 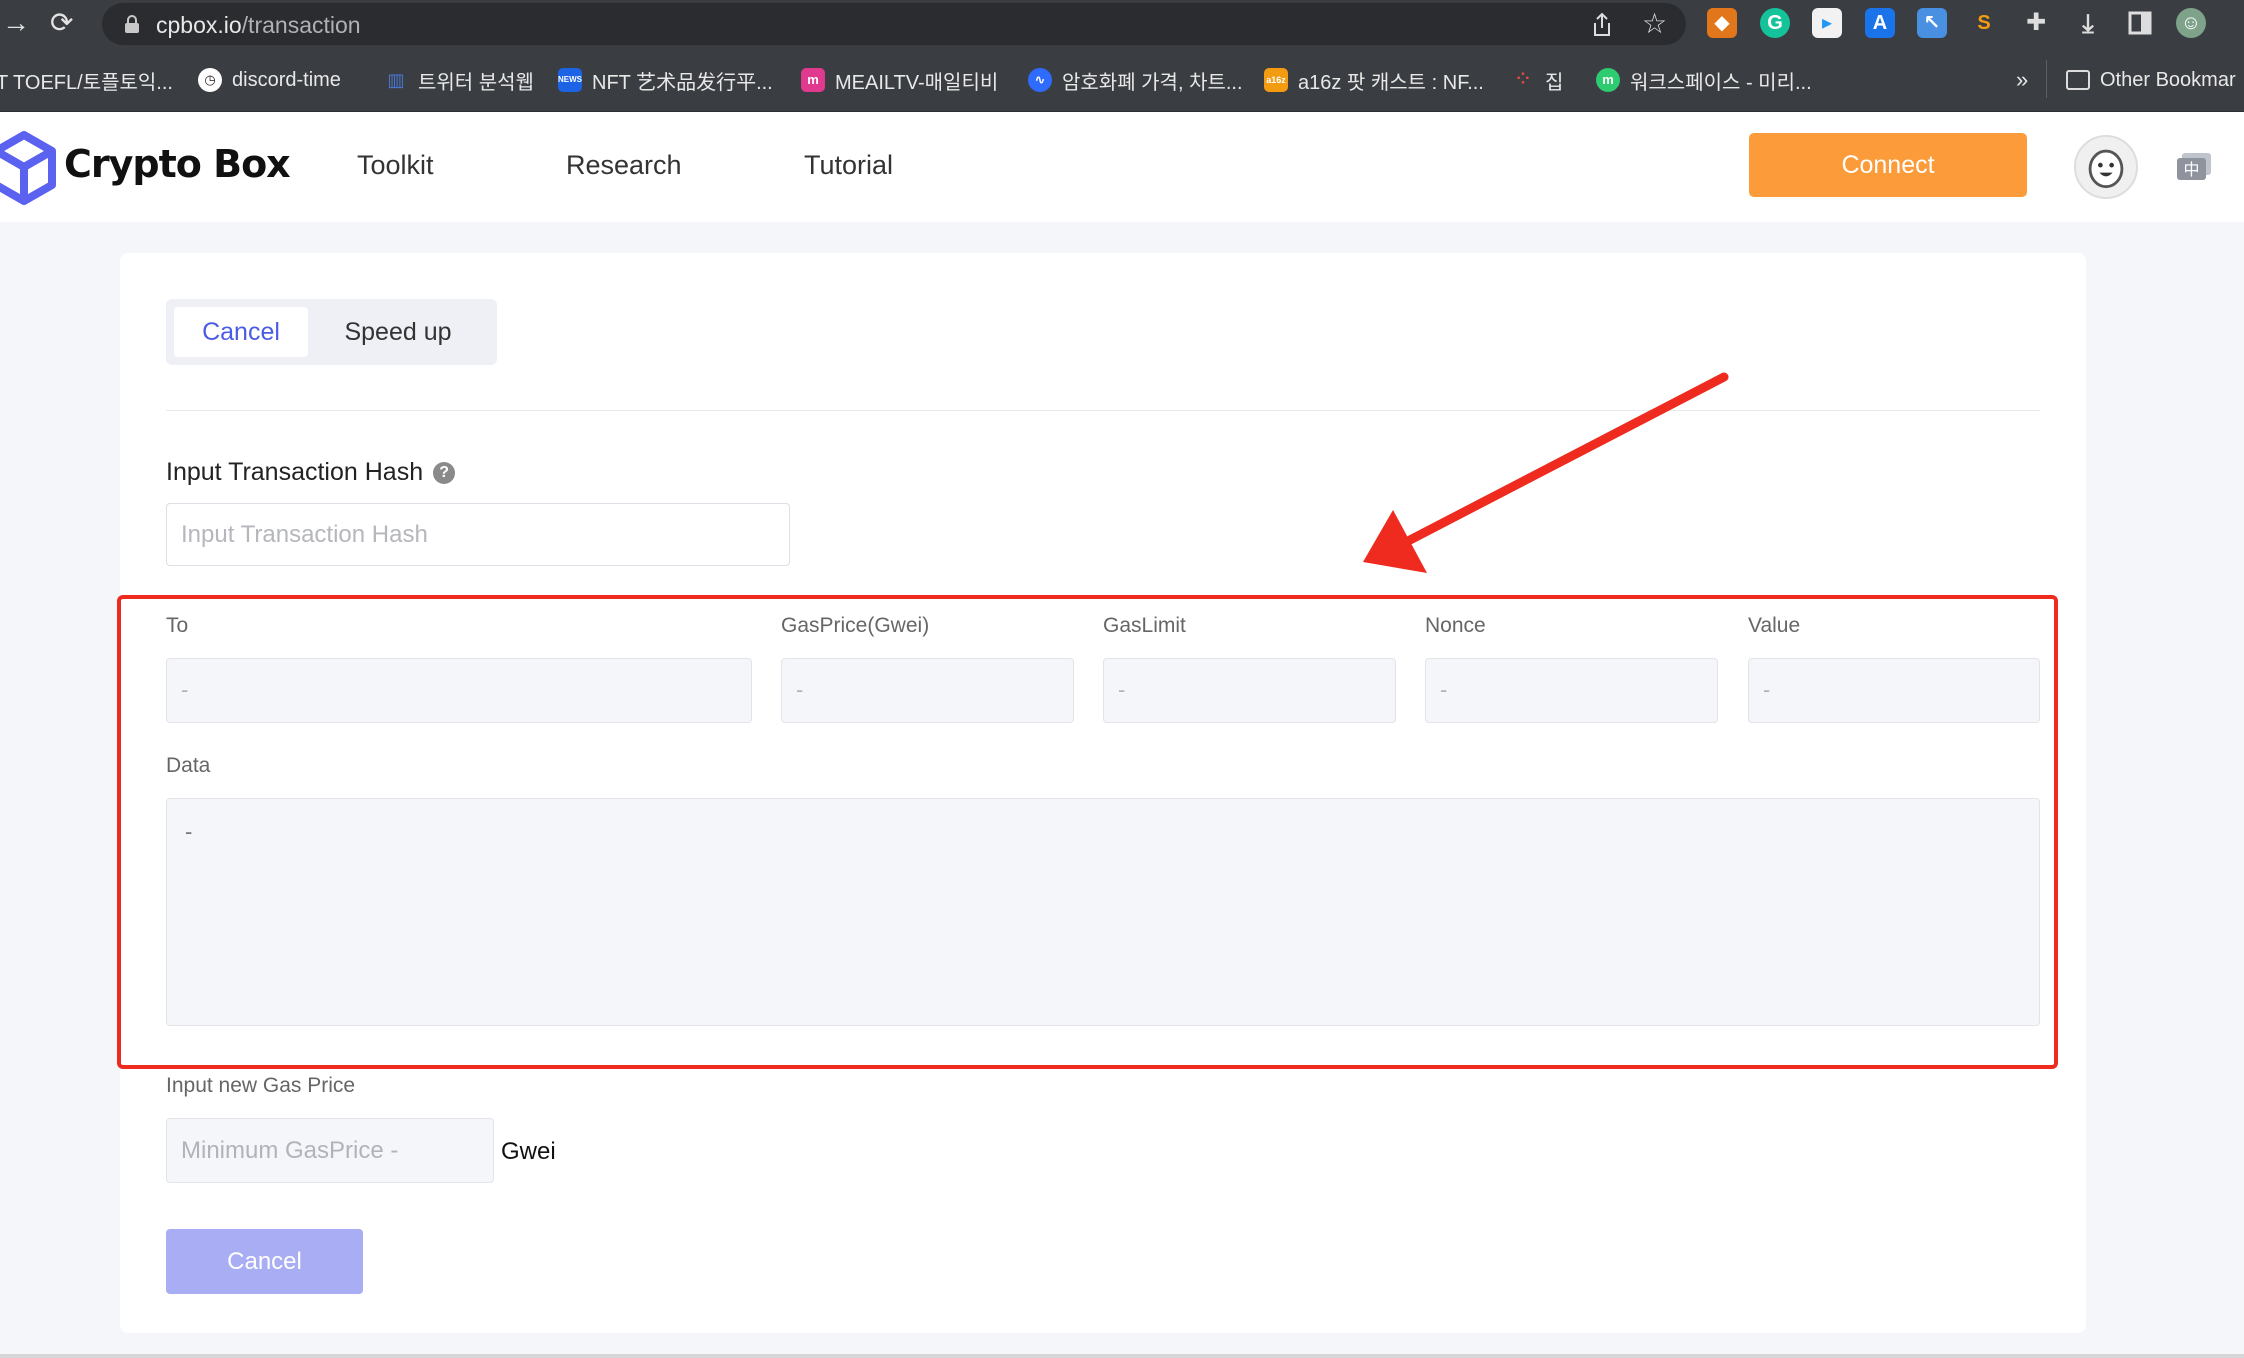 I want to click on nav-research: Research, so click(x=624, y=165).